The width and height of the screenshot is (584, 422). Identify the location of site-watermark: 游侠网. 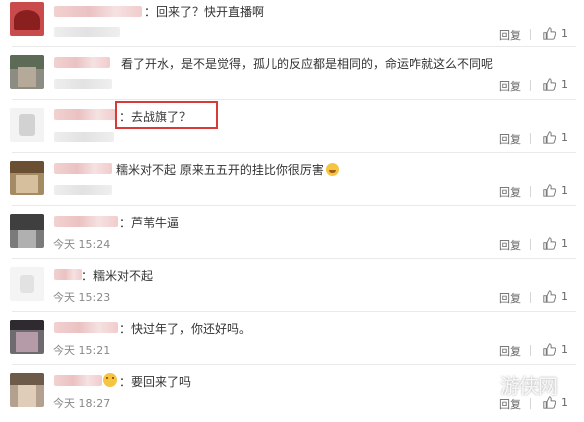
(529, 386).